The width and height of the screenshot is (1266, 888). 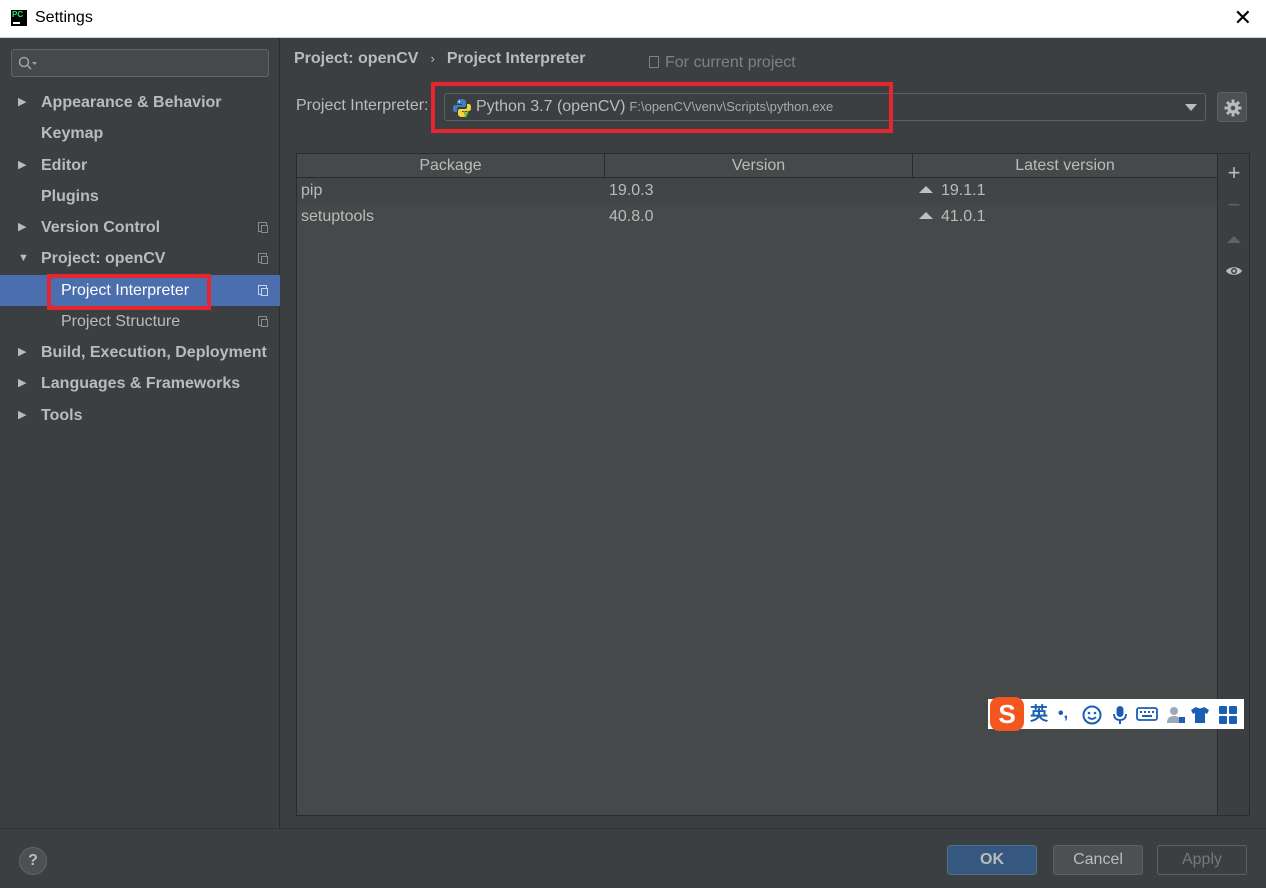 What do you see at coordinates (19, 18) in the screenshot?
I see `pycharm-icon: PC` at bounding box center [19, 18].